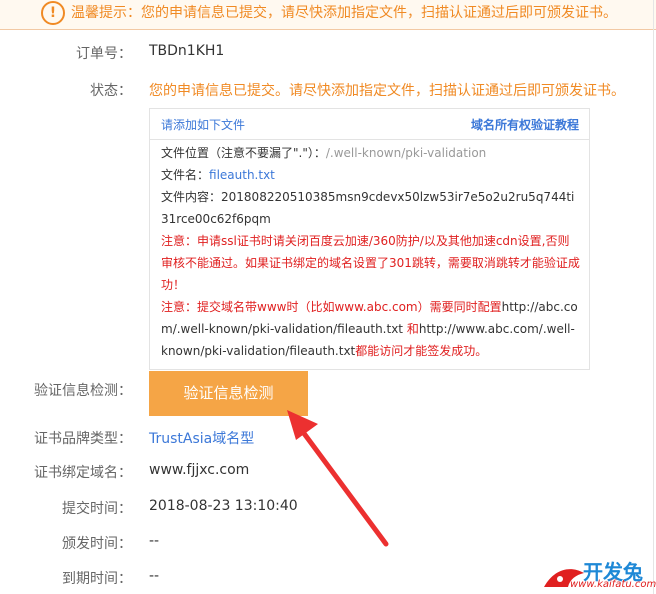 This screenshot has width=656, height=594. What do you see at coordinates (613, 584) in the screenshot?
I see `watermark-url: www.kaifatu.com` at bounding box center [613, 584].